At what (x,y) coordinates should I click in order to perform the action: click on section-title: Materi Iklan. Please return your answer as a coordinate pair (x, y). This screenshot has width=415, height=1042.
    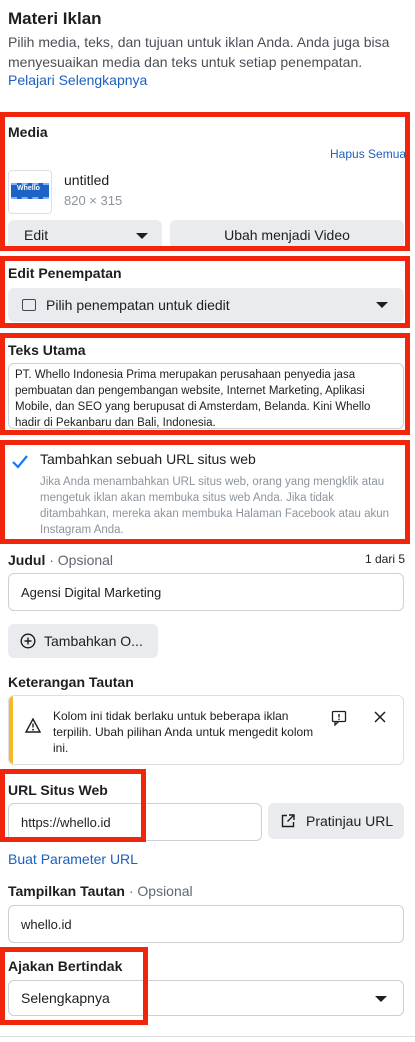
    Looking at the image, I should click on (55, 18).